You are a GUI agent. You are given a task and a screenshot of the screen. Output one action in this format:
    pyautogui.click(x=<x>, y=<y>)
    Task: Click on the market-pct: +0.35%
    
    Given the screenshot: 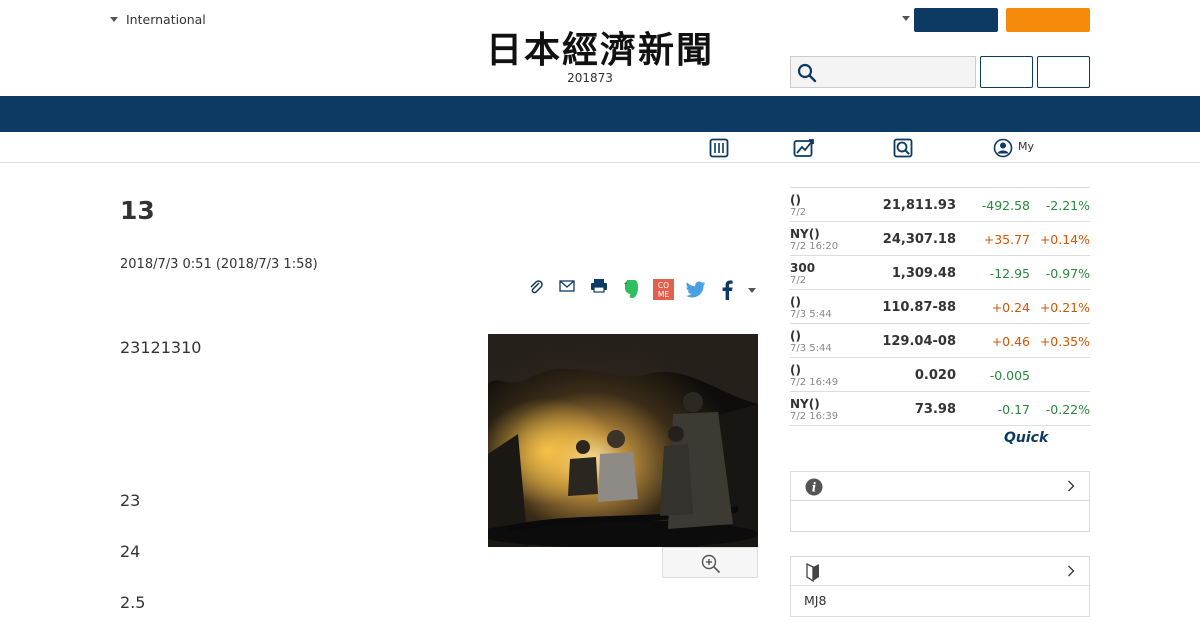 What is the action you would take?
    pyautogui.click(x=1064, y=341)
    